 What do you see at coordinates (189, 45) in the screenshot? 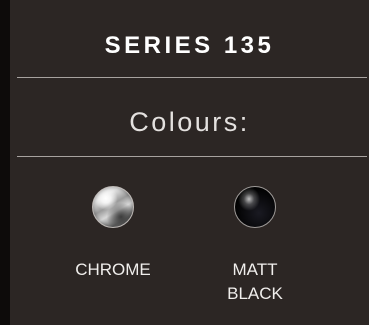
I see `series-title: SERIES 135` at bounding box center [189, 45].